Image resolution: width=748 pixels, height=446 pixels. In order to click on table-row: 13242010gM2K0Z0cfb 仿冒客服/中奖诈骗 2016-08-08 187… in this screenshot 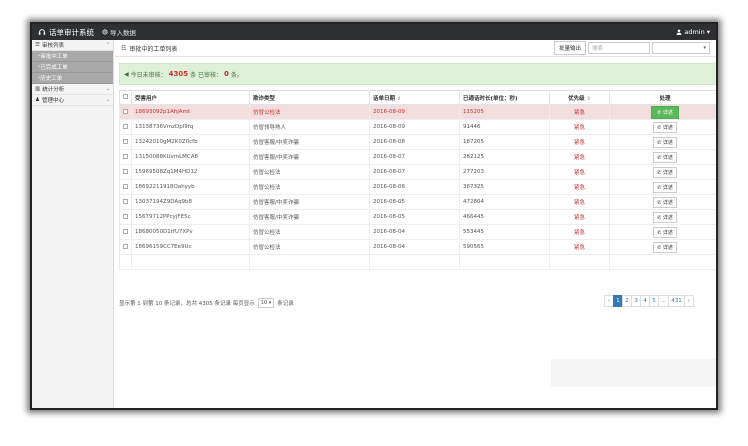, I will do `click(417, 142)`.